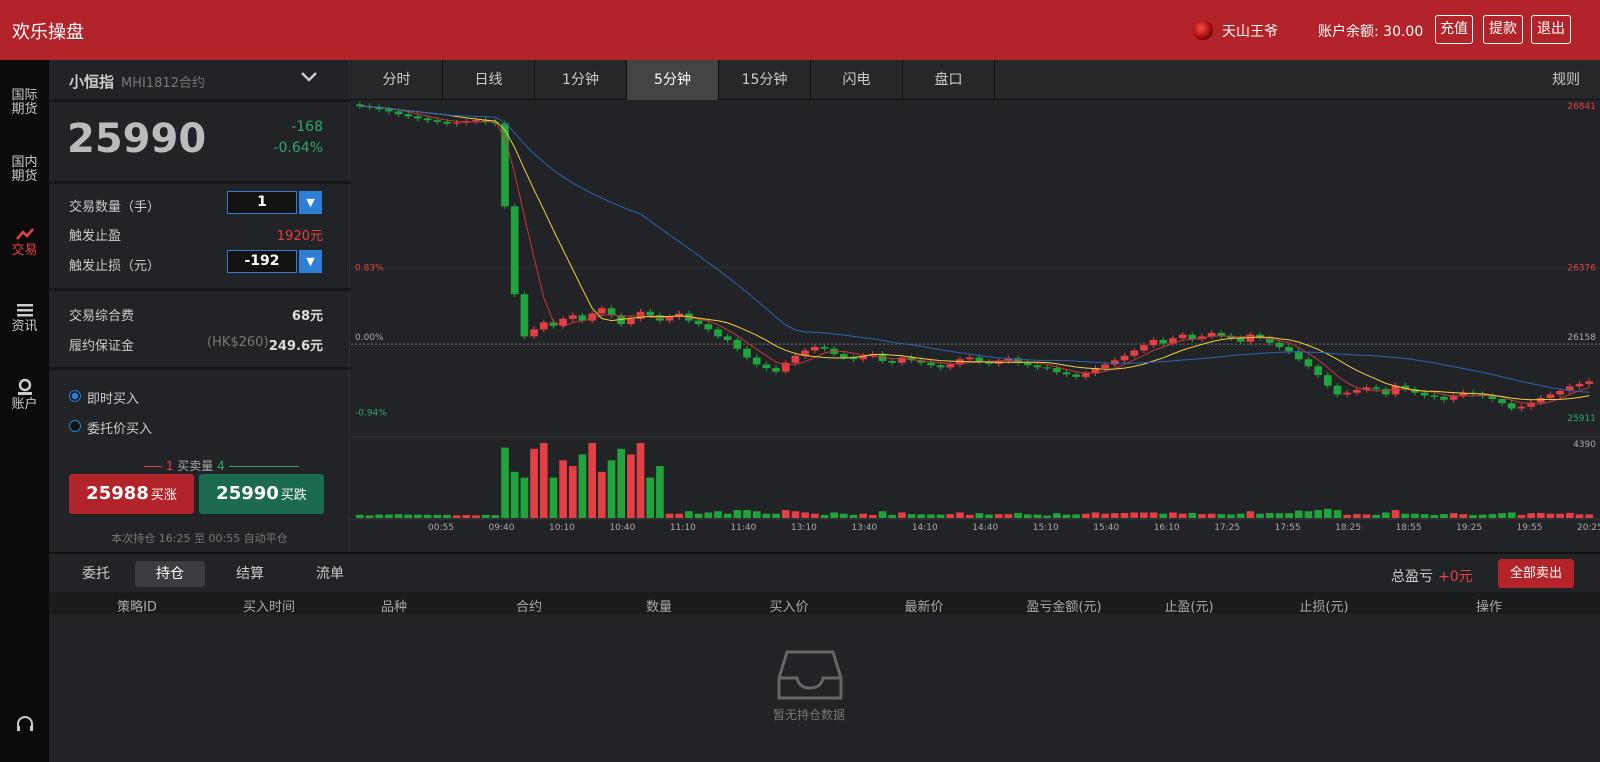 The height and width of the screenshot is (762, 1600). Describe the element at coordinates (131, 494) in the screenshot. I see `buy-up-button: 25988 买涨` at that location.